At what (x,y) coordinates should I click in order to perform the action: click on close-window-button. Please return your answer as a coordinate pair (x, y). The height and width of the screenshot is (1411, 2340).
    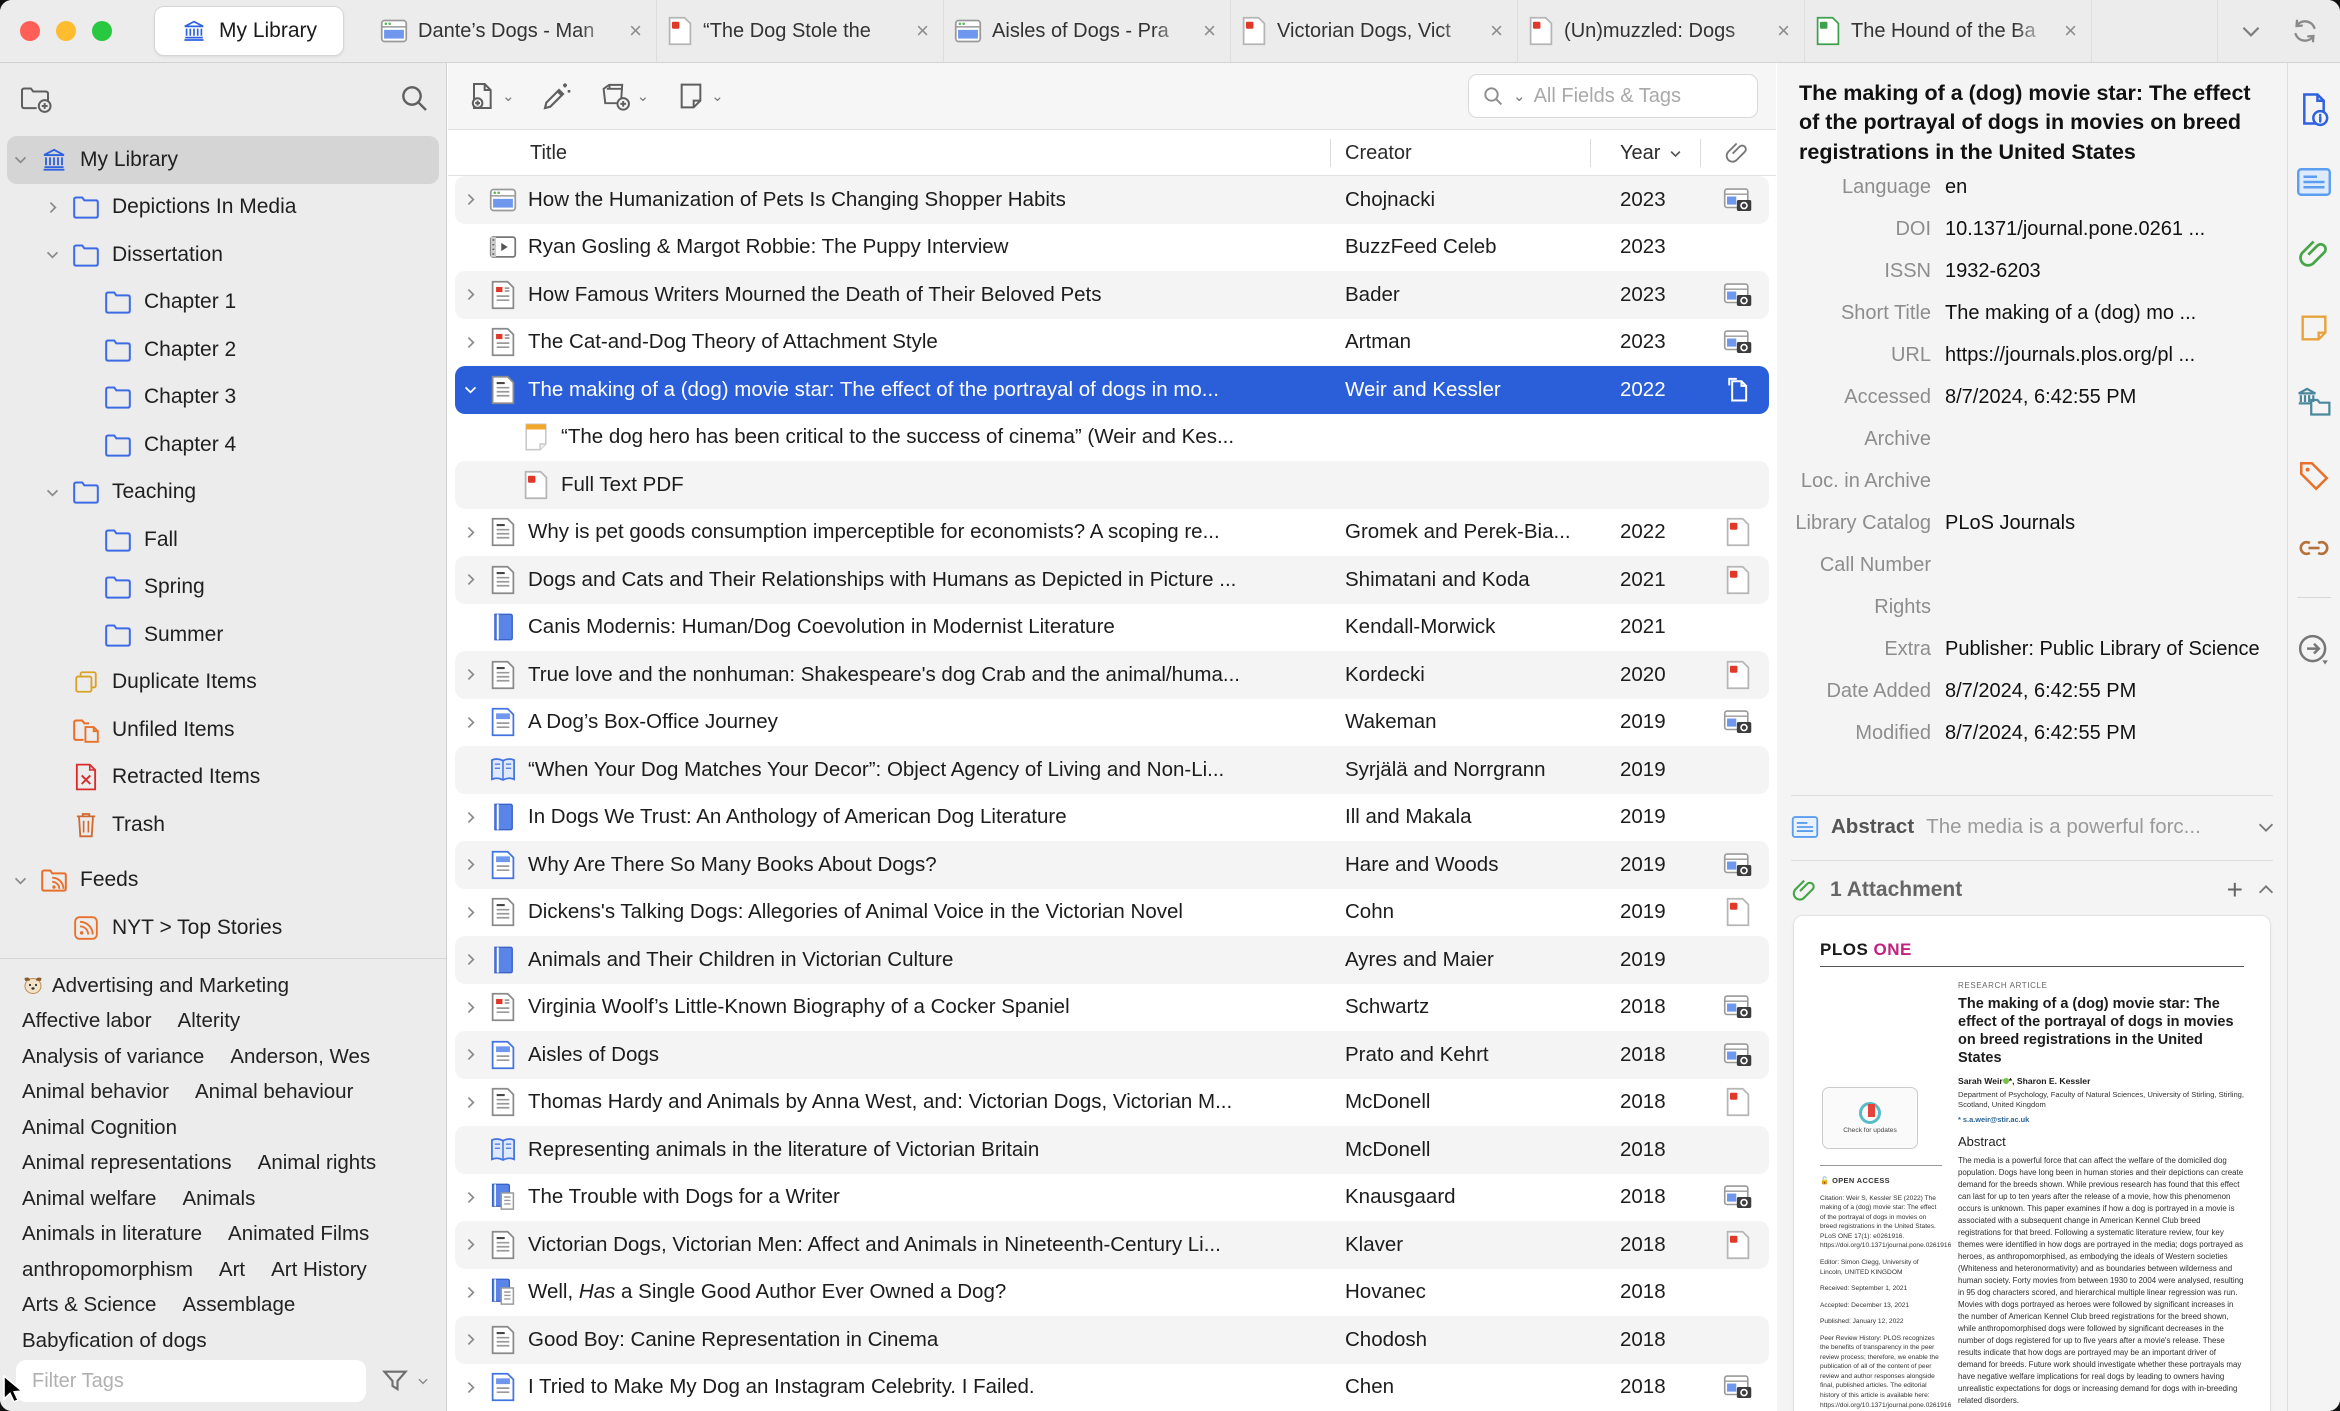
    Looking at the image, I should click on (30, 31).